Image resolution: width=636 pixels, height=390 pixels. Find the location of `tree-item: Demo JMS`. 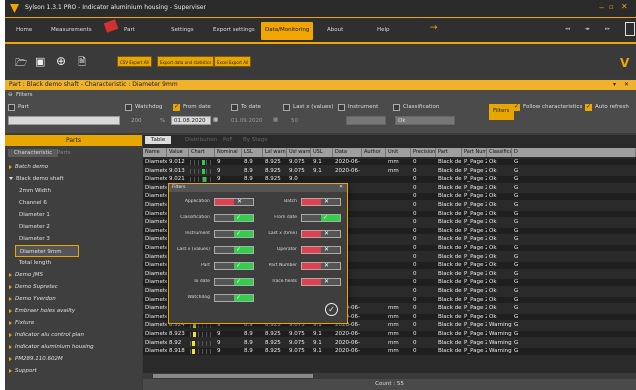

tree-item: Demo JMS is located at coordinates (73, 275).